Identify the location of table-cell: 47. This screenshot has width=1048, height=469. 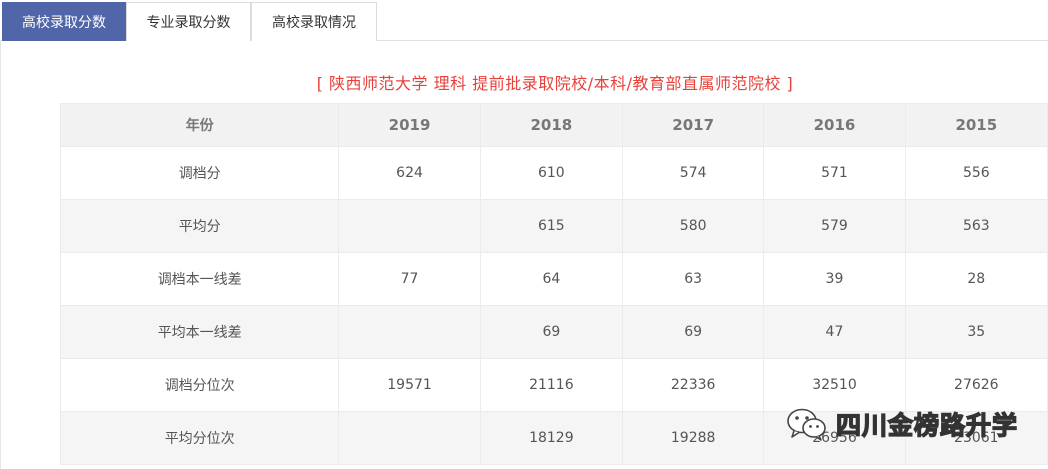
(834, 332).